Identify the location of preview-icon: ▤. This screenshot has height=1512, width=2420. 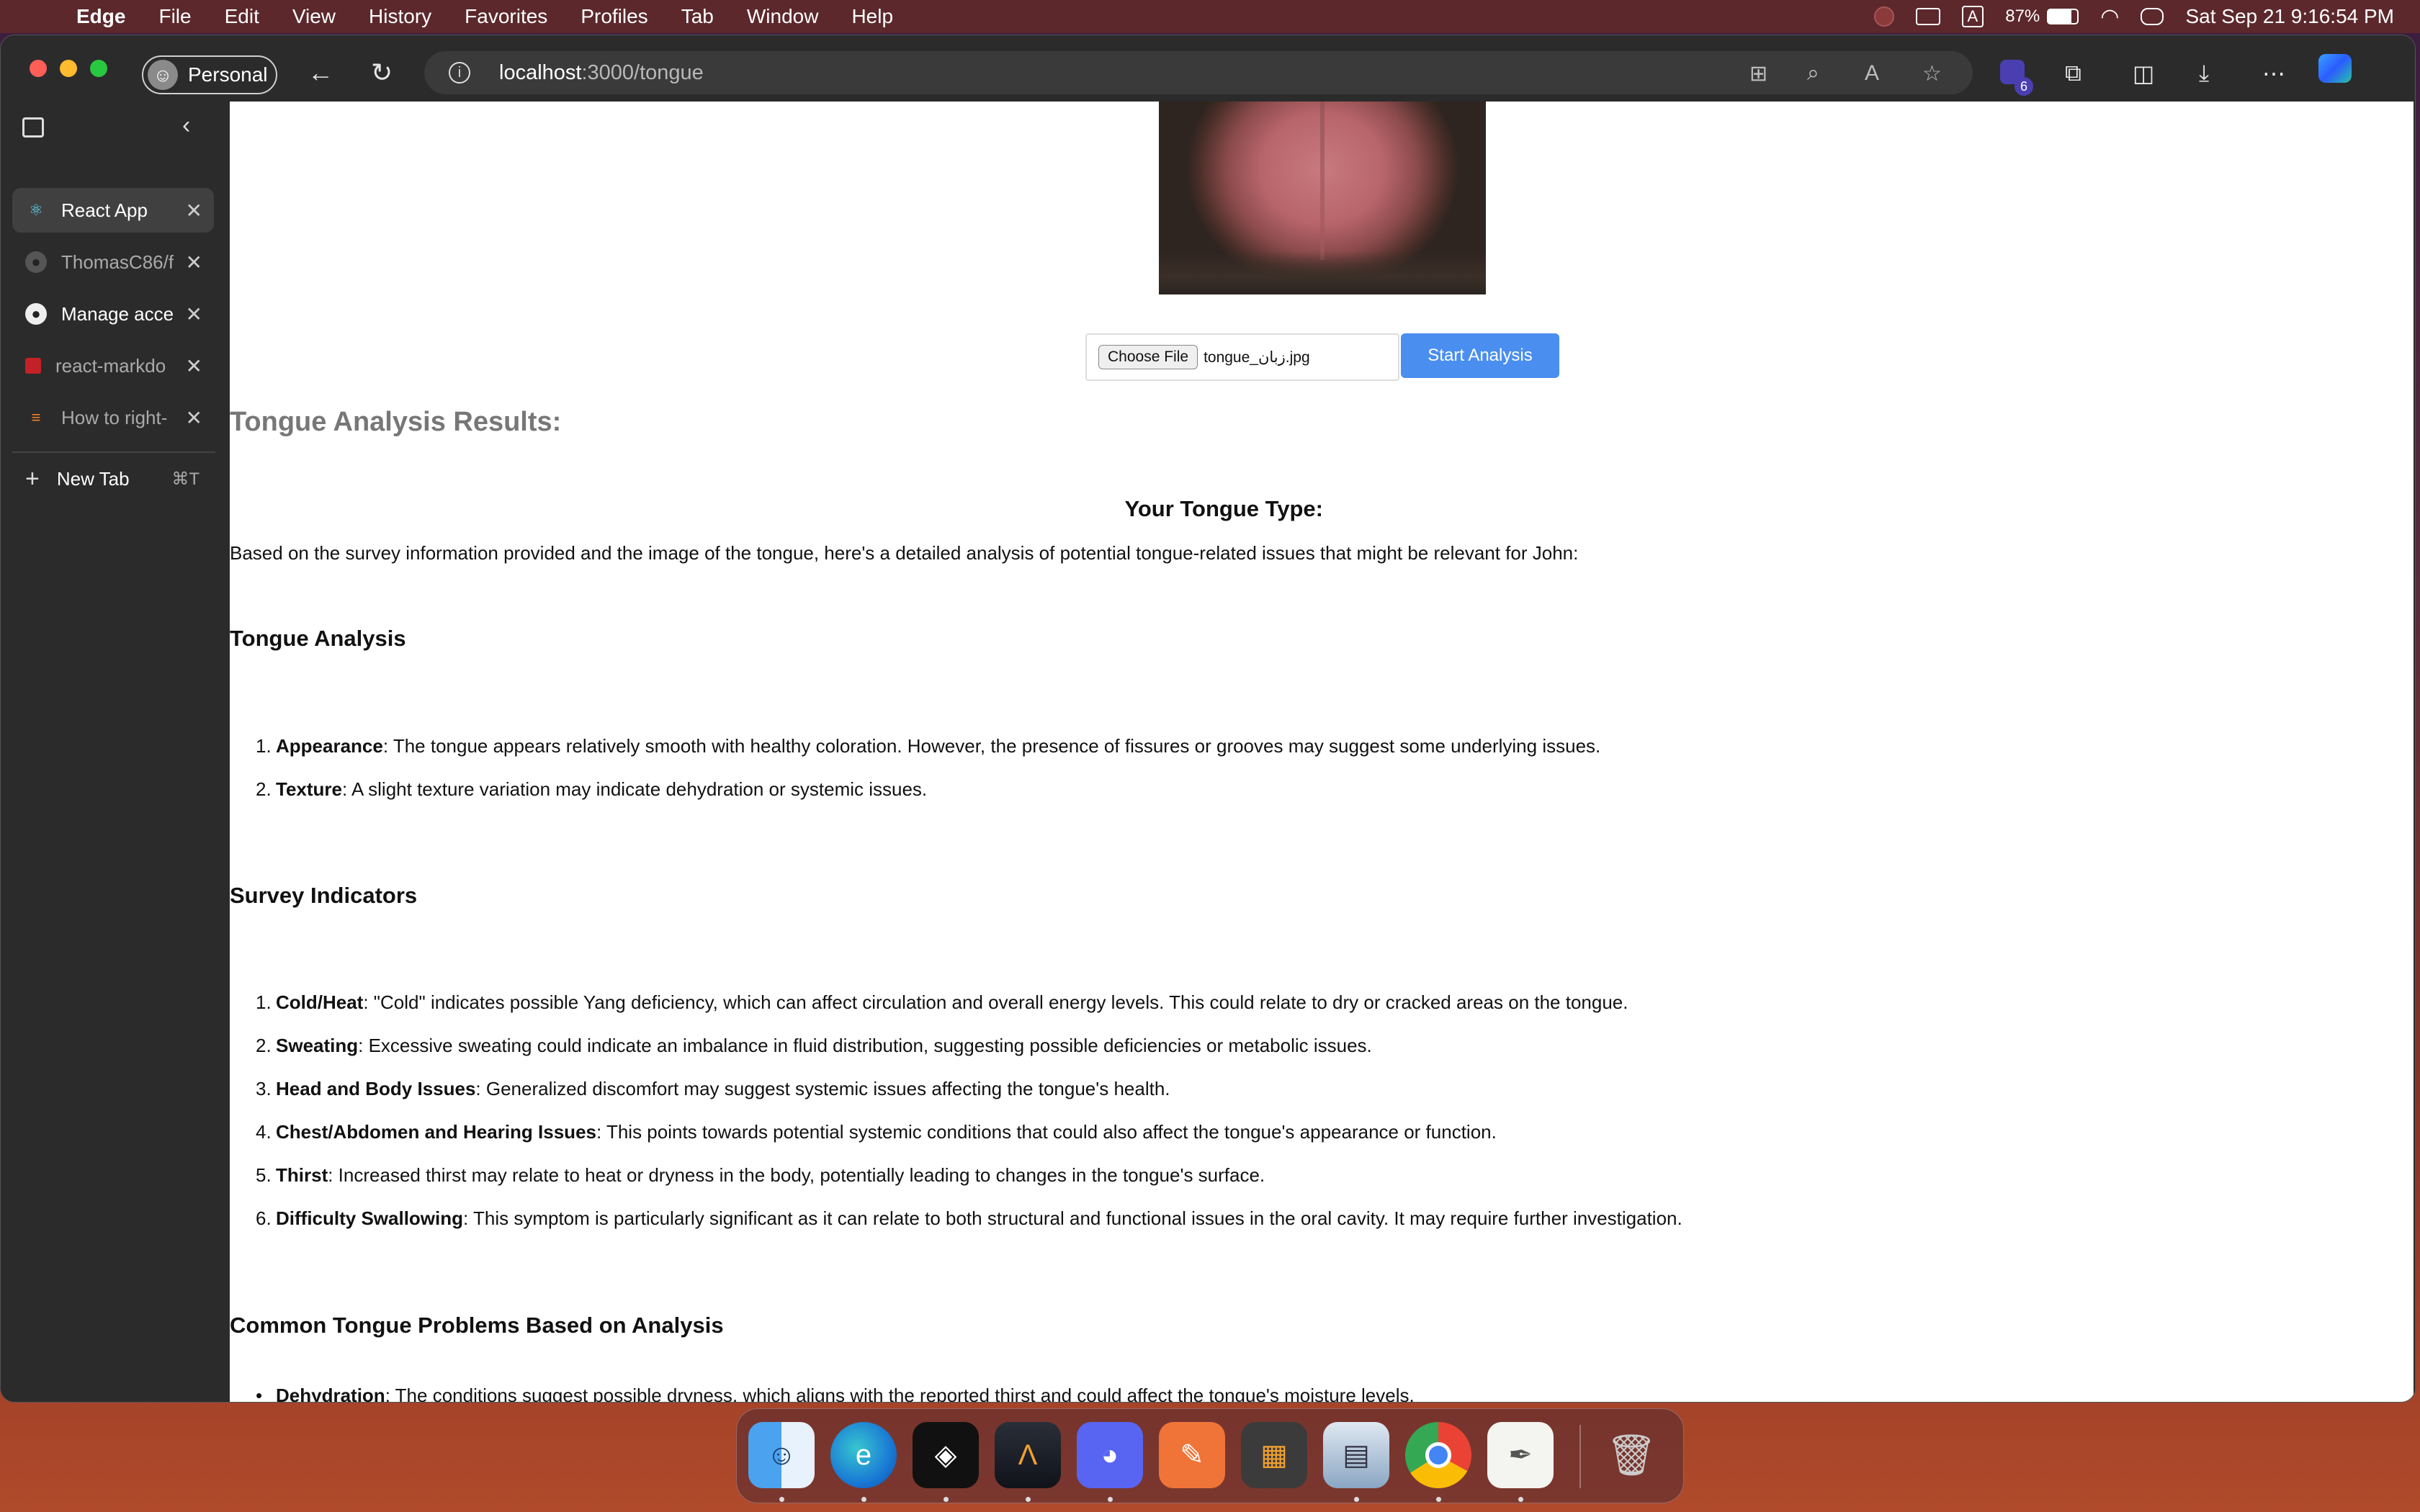
(1356, 1455).